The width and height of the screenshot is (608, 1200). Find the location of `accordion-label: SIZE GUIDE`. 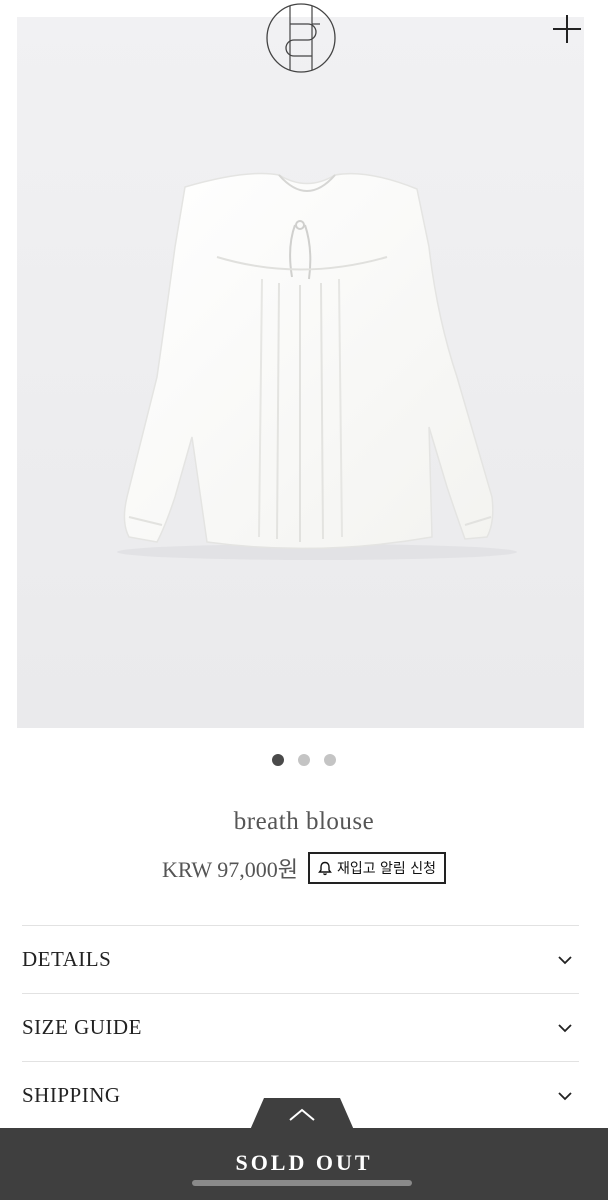

accordion-label: SIZE GUIDE is located at coordinates (82, 1027).